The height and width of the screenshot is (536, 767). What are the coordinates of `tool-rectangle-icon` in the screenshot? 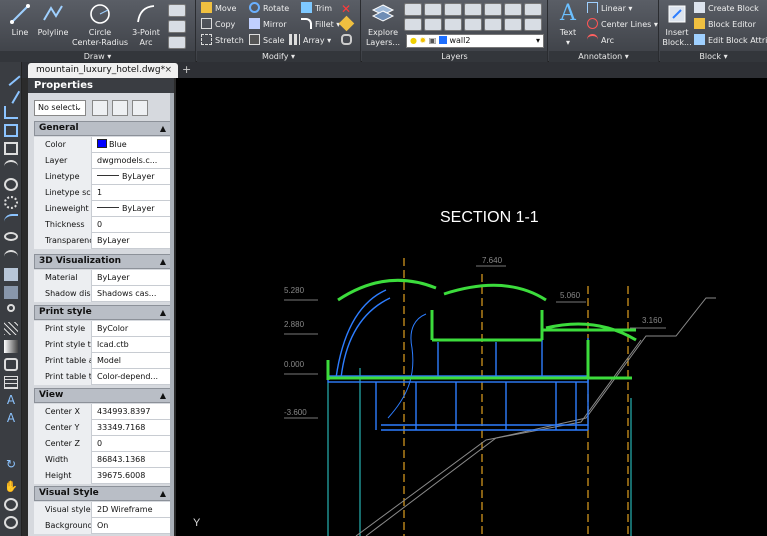 It's located at (11, 148).